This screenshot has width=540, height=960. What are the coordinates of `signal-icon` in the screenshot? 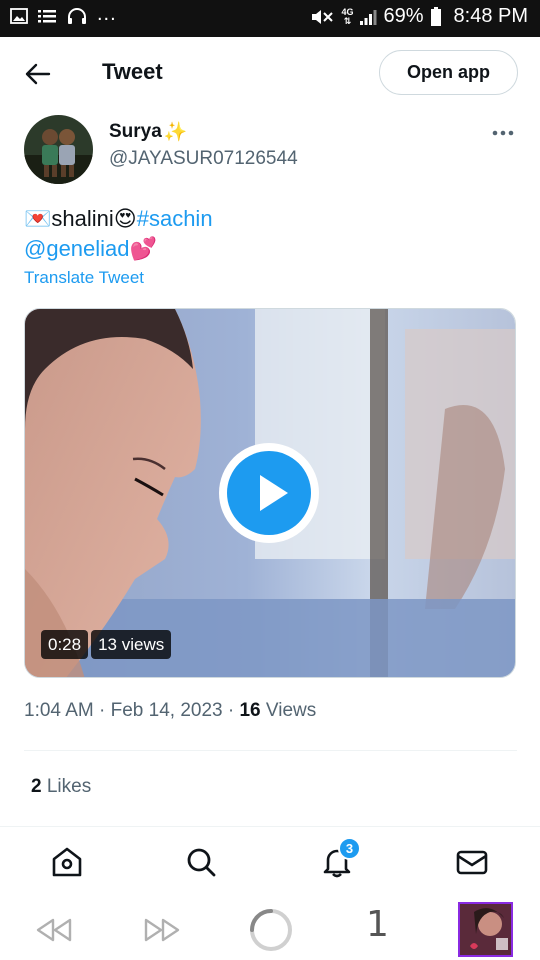 It's located at (368, 17).